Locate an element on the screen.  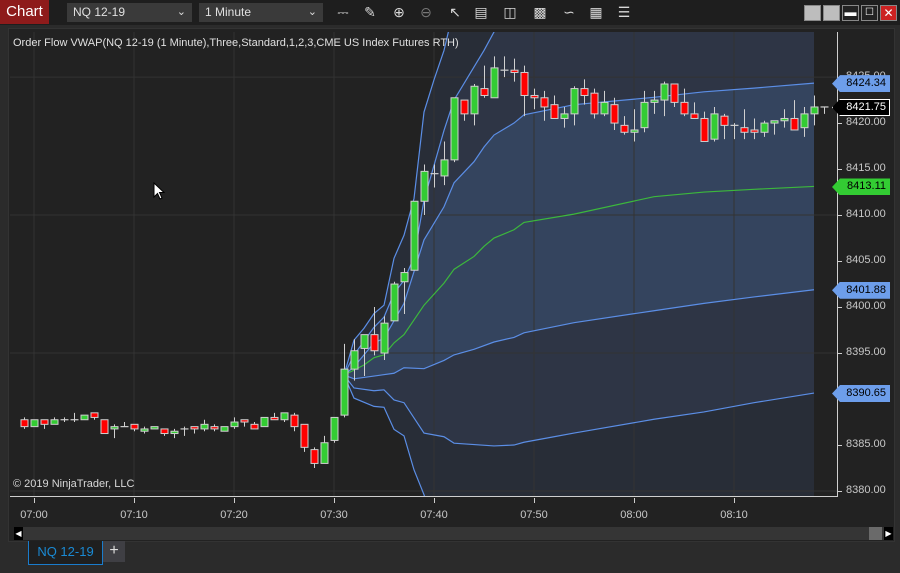
maximize-icon: ☐ is located at coordinates (869, 13).